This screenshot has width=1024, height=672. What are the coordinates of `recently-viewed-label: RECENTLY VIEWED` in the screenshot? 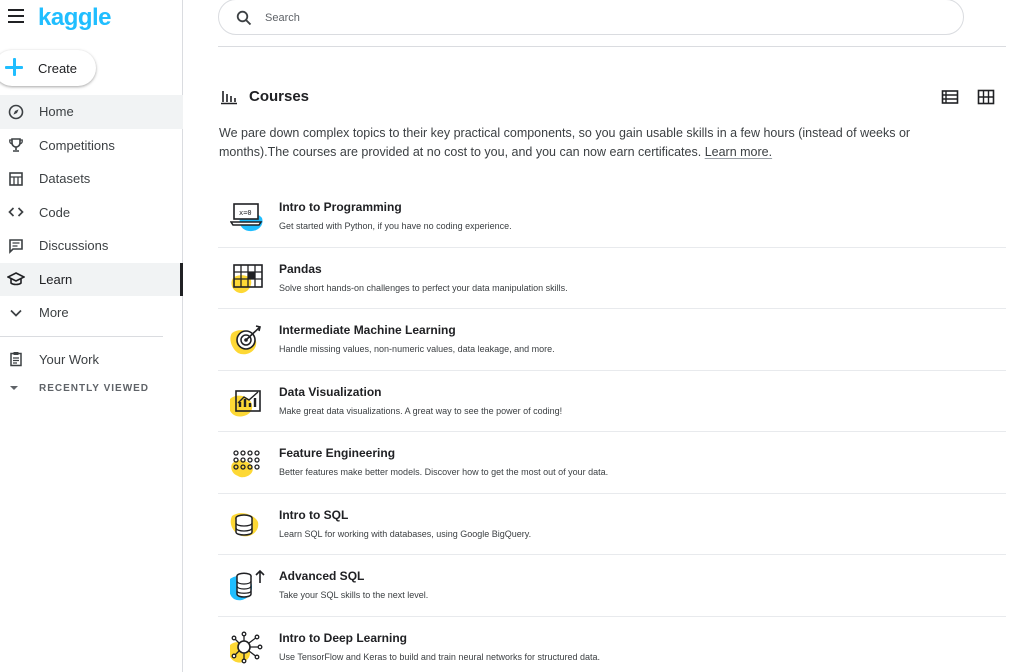 It's located at (94, 388).